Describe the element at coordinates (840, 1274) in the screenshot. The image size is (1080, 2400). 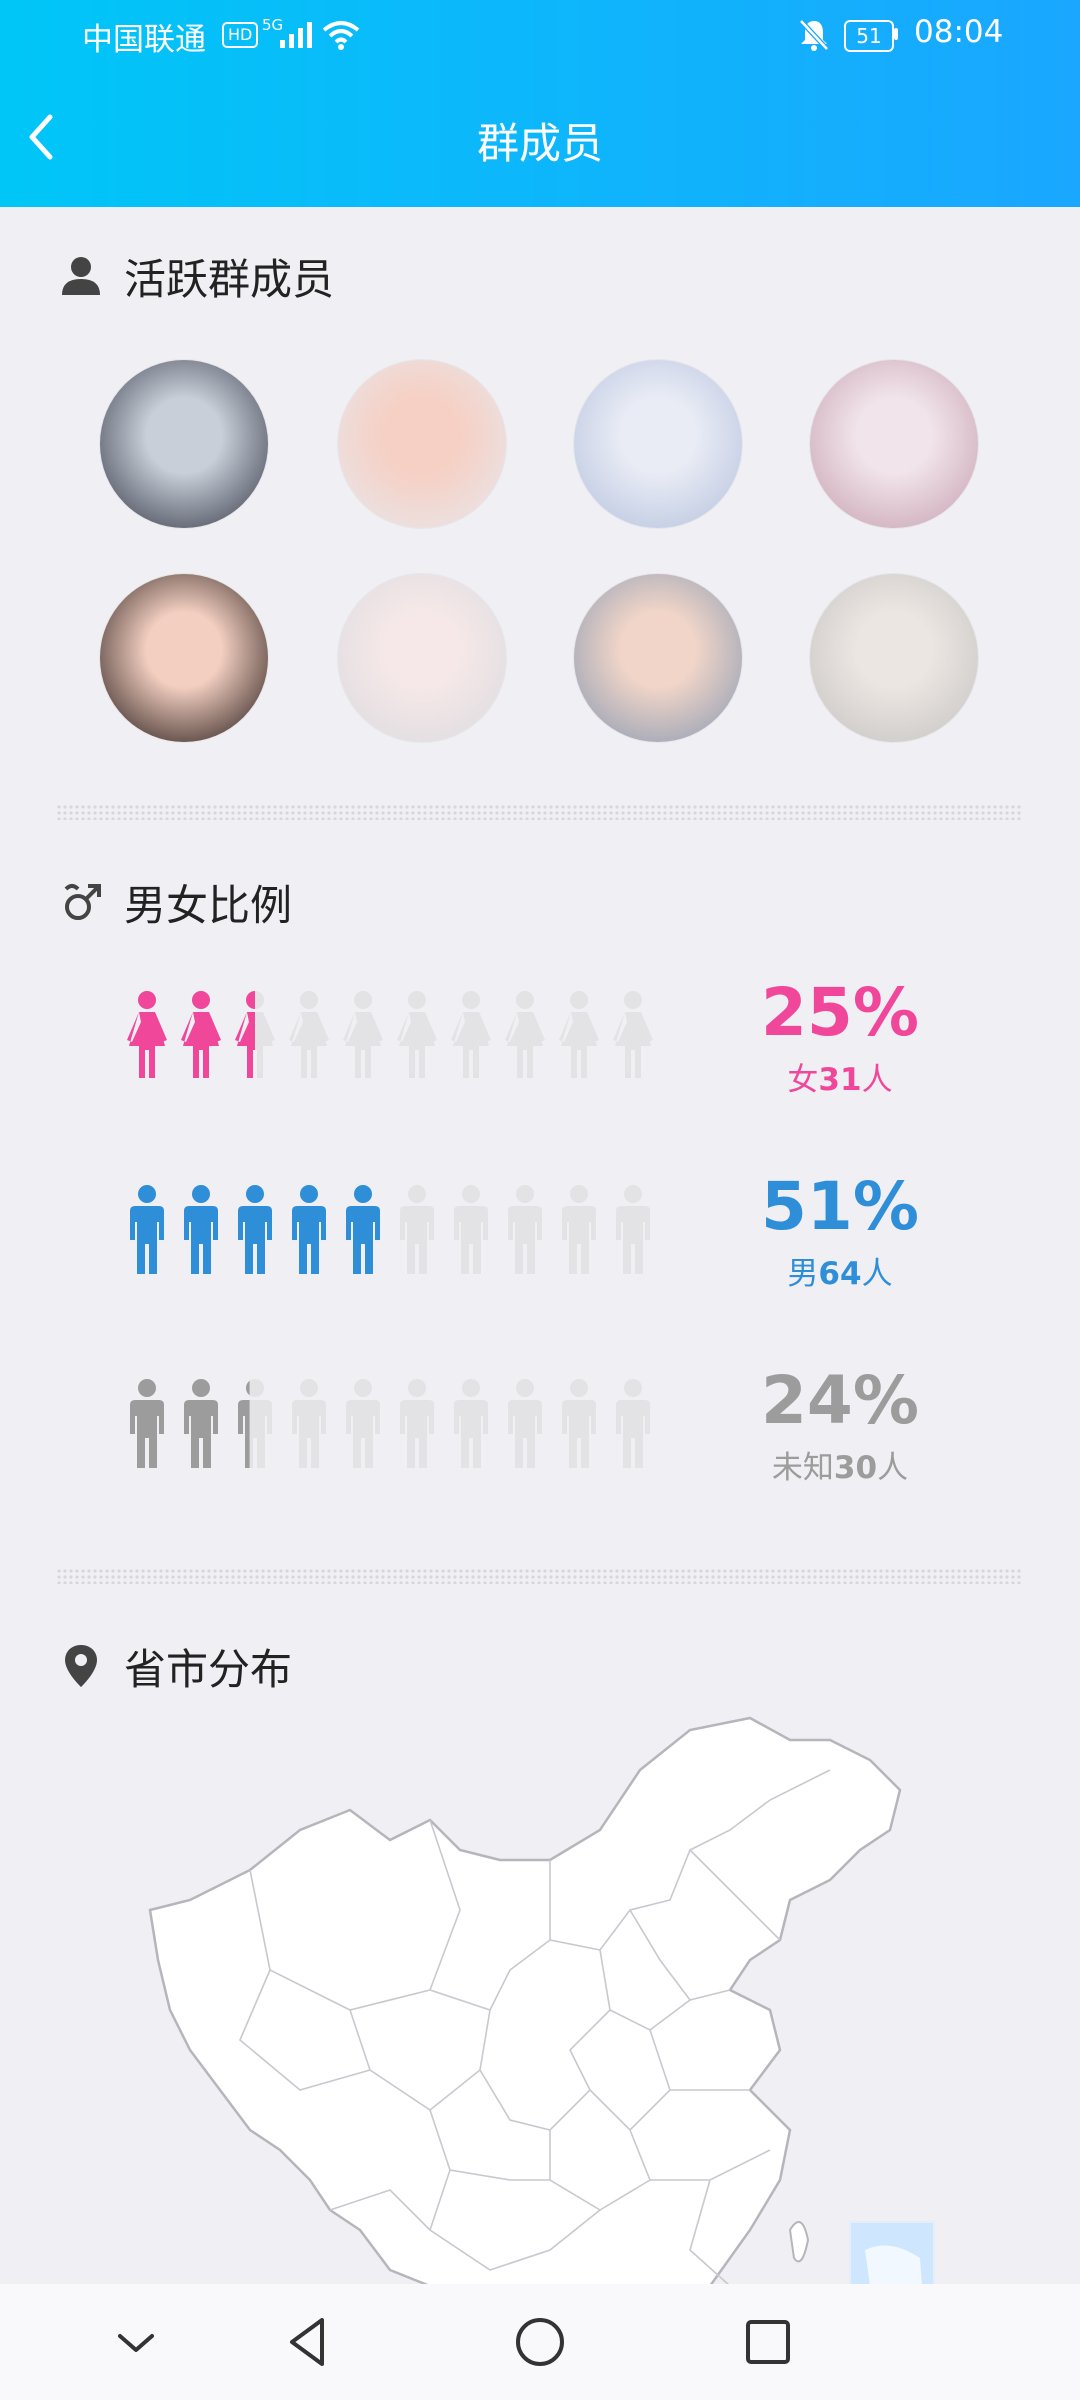
I see `male-count-number: 64` at that location.